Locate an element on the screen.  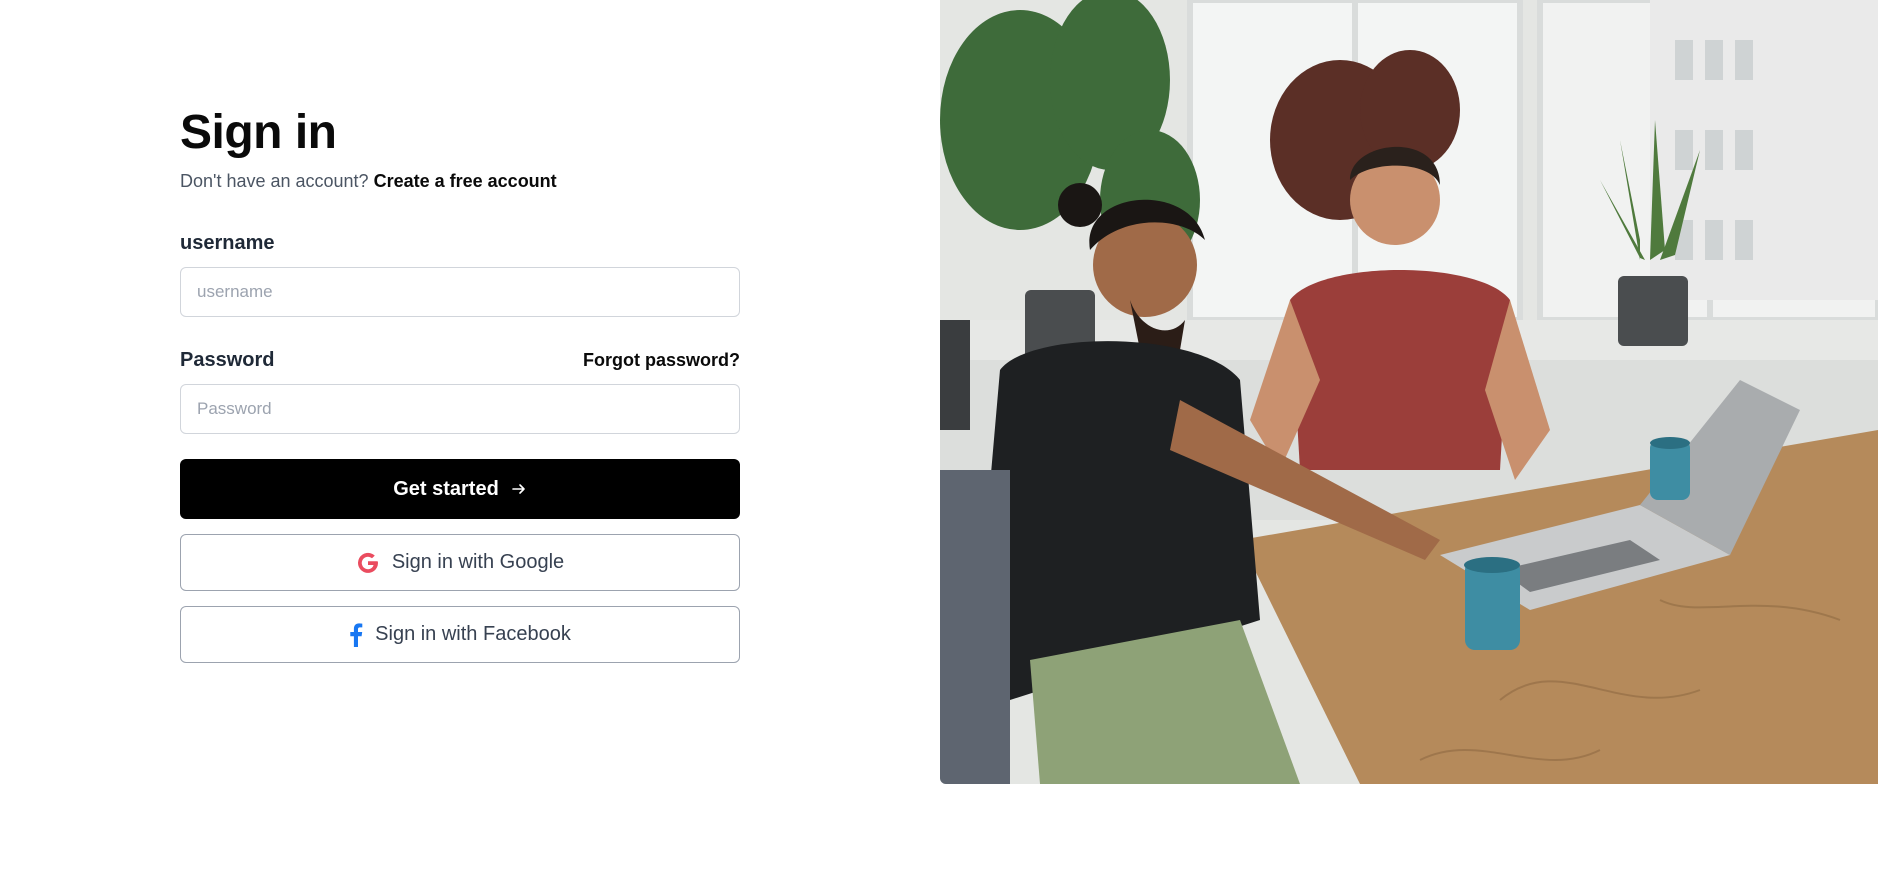
username-label: username is located at coordinates (227, 243).